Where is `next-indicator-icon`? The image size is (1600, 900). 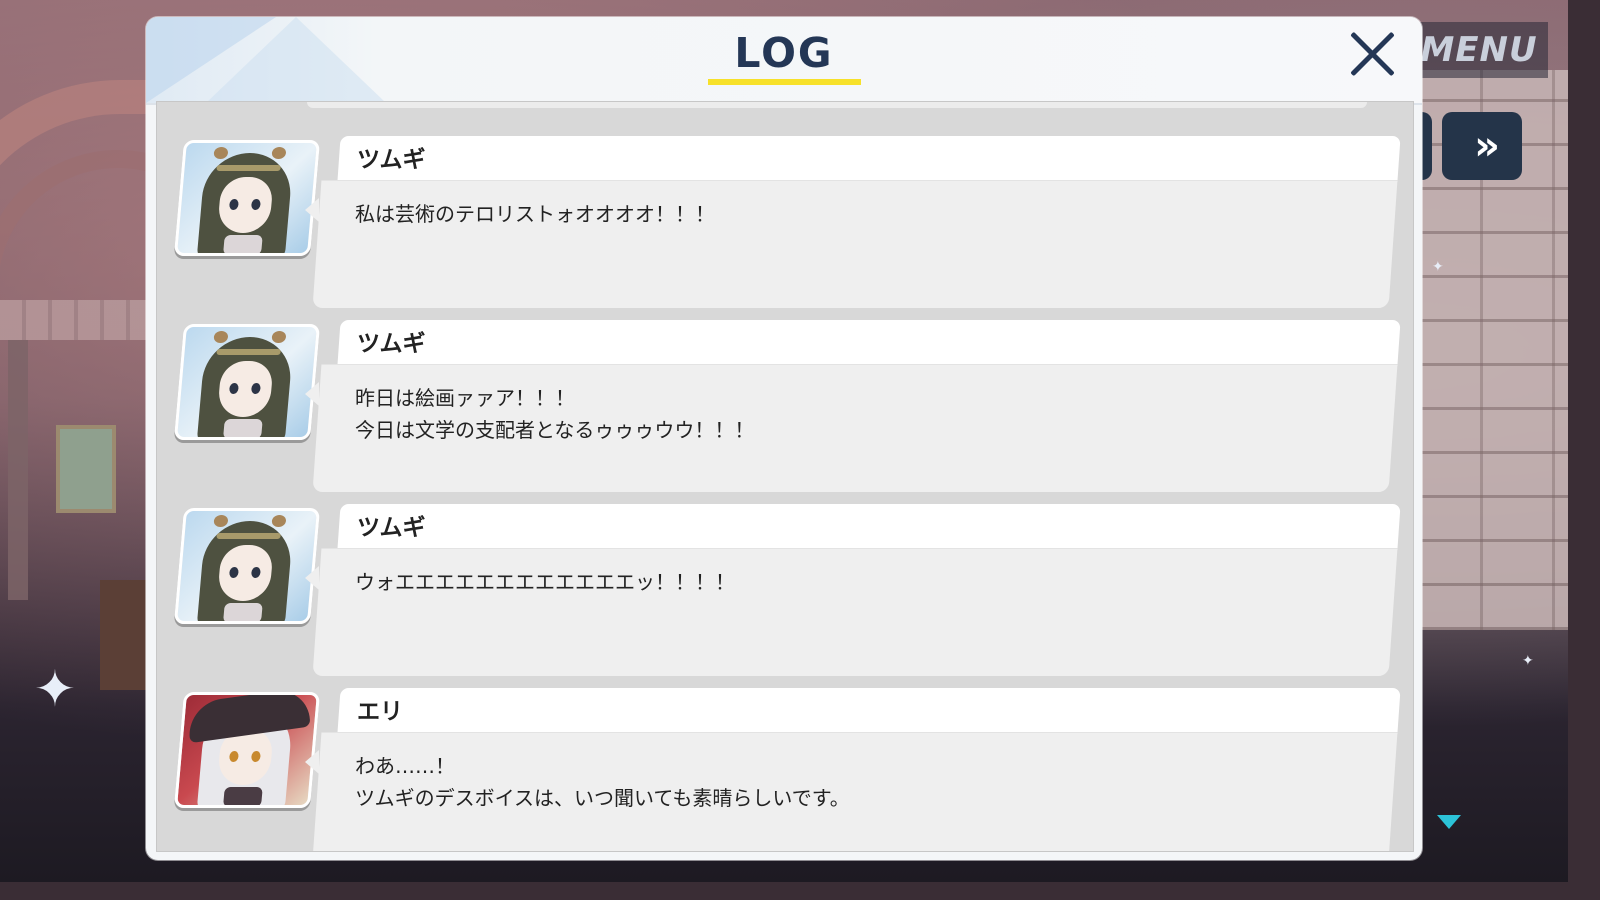
next-indicator-icon is located at coordinates (1449, 822).